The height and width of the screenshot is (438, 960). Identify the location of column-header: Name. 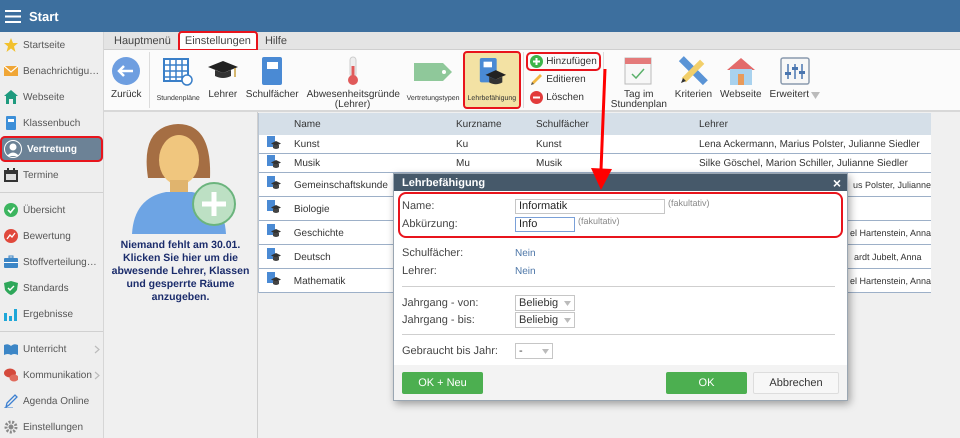
(375, 124).